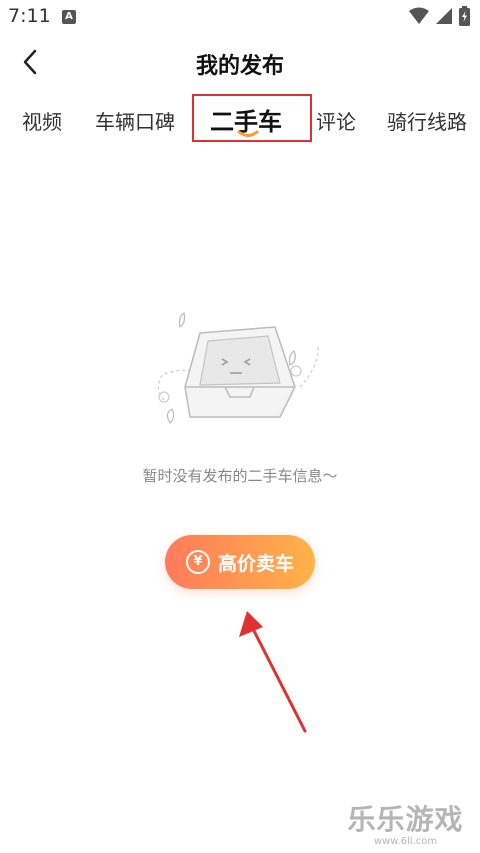 The width and height of the screenshot is (480, 853). Describe the element at coordinates (42, 120) in the screenshot. I see `tab-video: 视频` at that location.